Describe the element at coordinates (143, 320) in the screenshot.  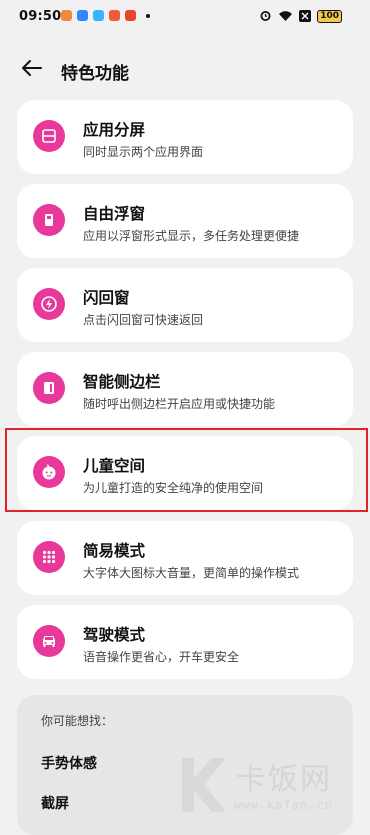
I see `card-subtitle: 点击闪回窗可快速返回` at that location.